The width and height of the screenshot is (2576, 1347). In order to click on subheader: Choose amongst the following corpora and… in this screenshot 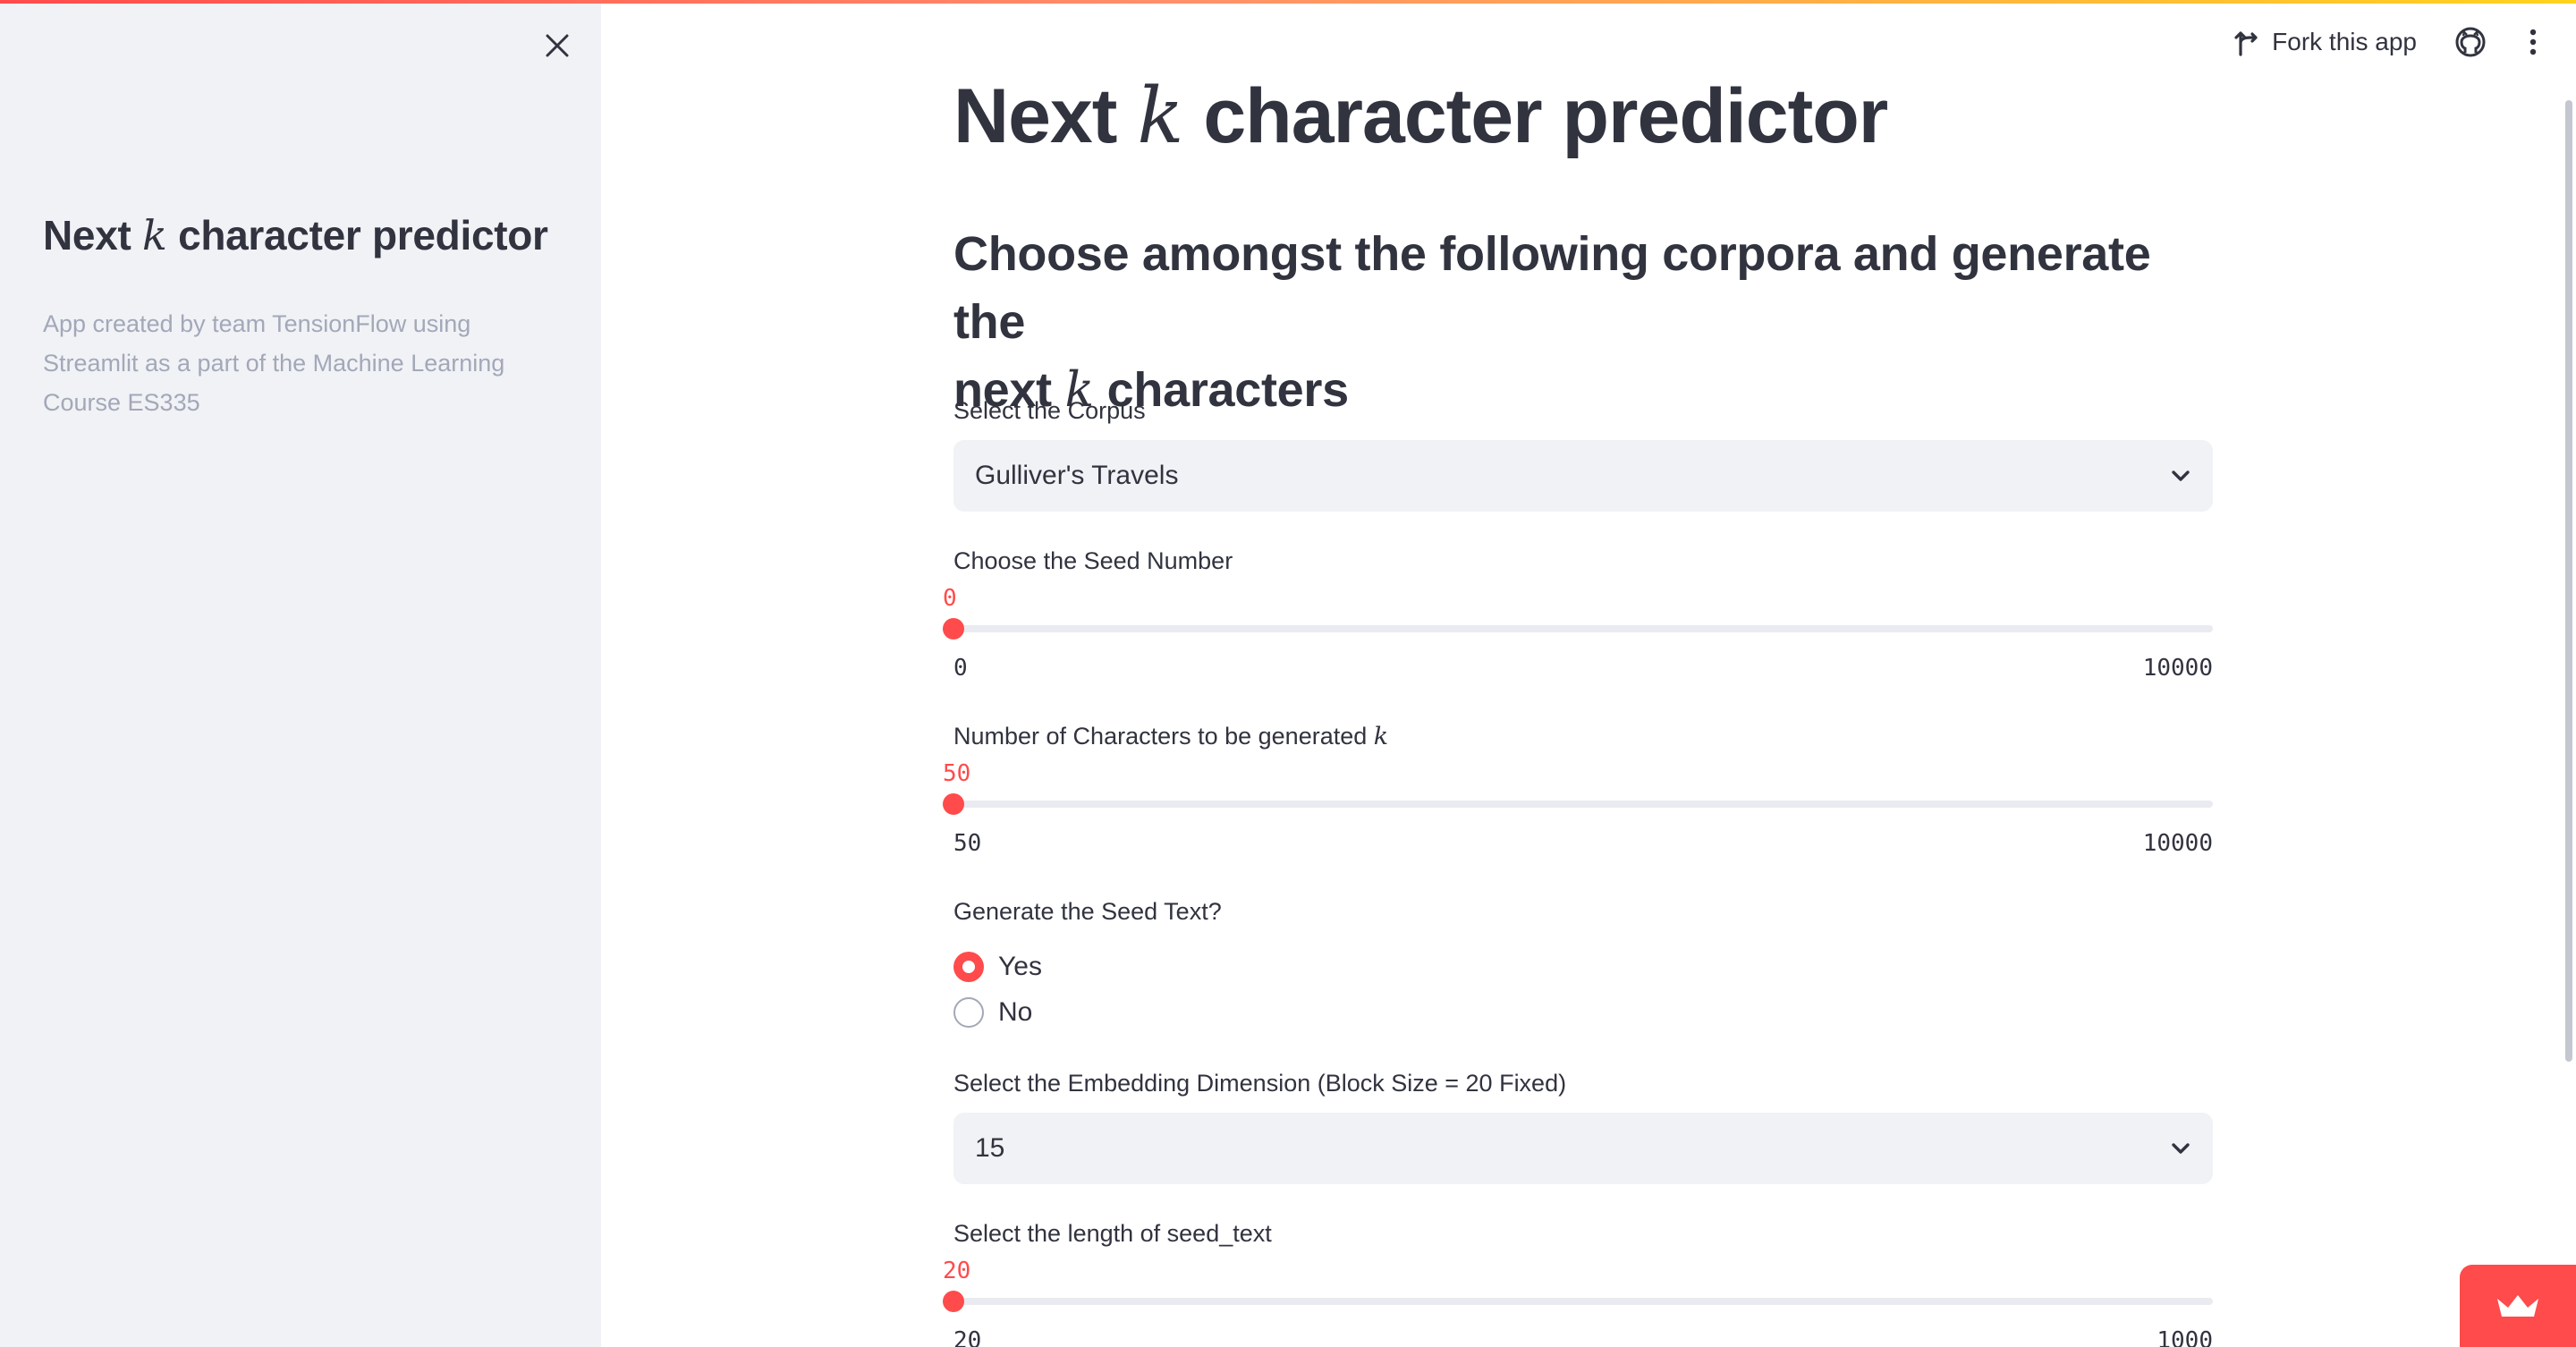, I will do `click(1583, 322)`.